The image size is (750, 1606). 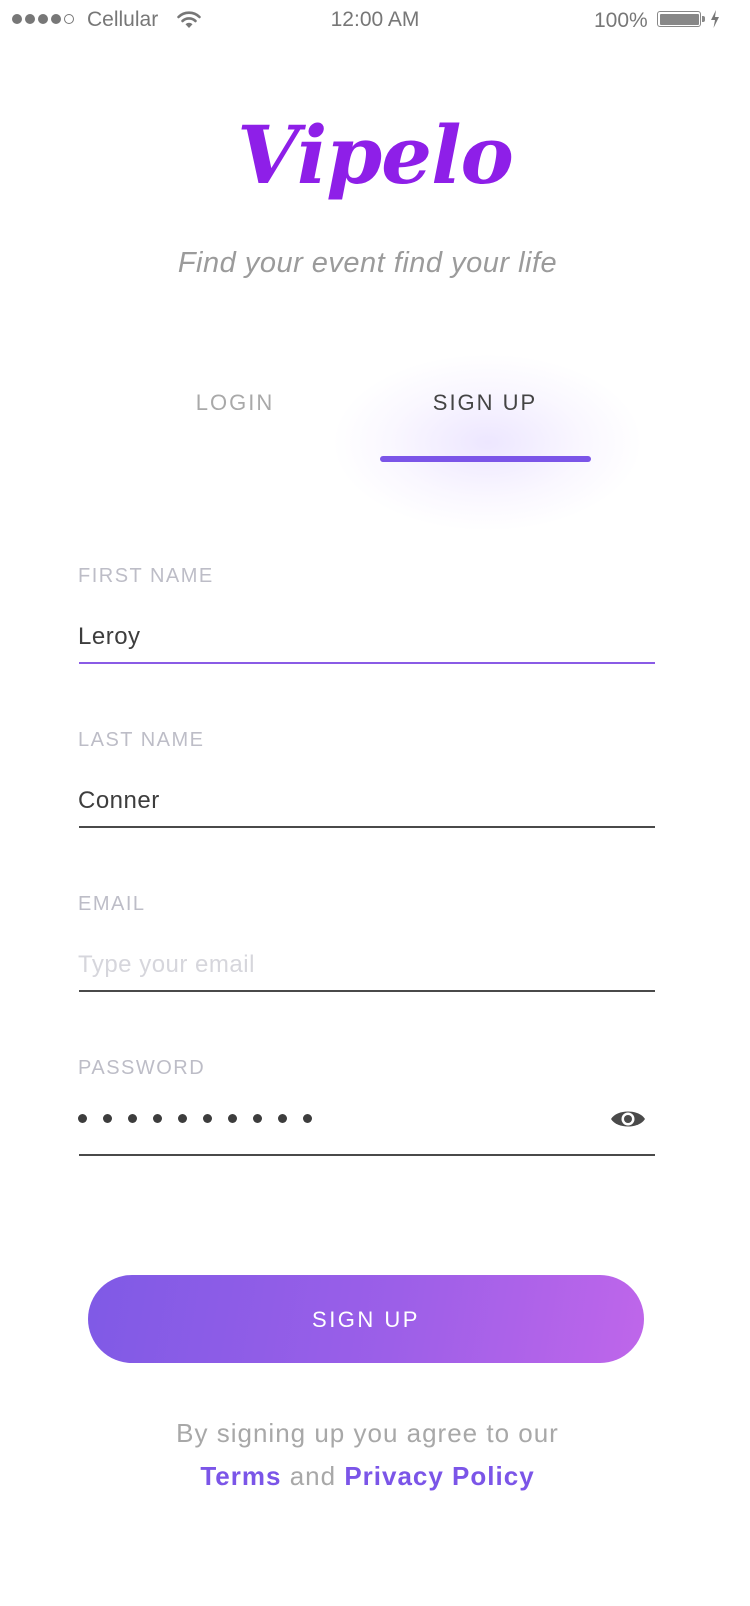 I want to click on eye-icon, so click(x=628, y=1119).